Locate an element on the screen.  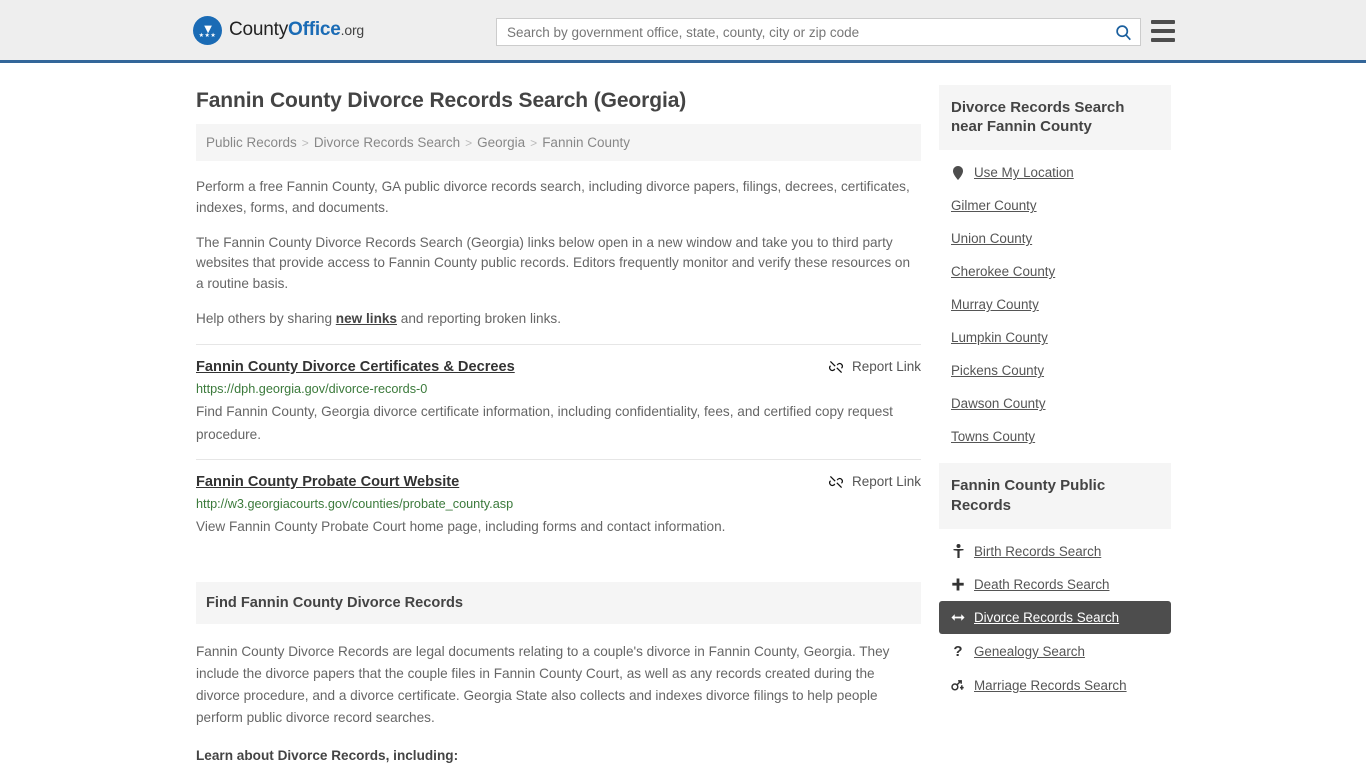
sidebar-item-dawson-county: Dawson County is located at coordinates (1055, 403).